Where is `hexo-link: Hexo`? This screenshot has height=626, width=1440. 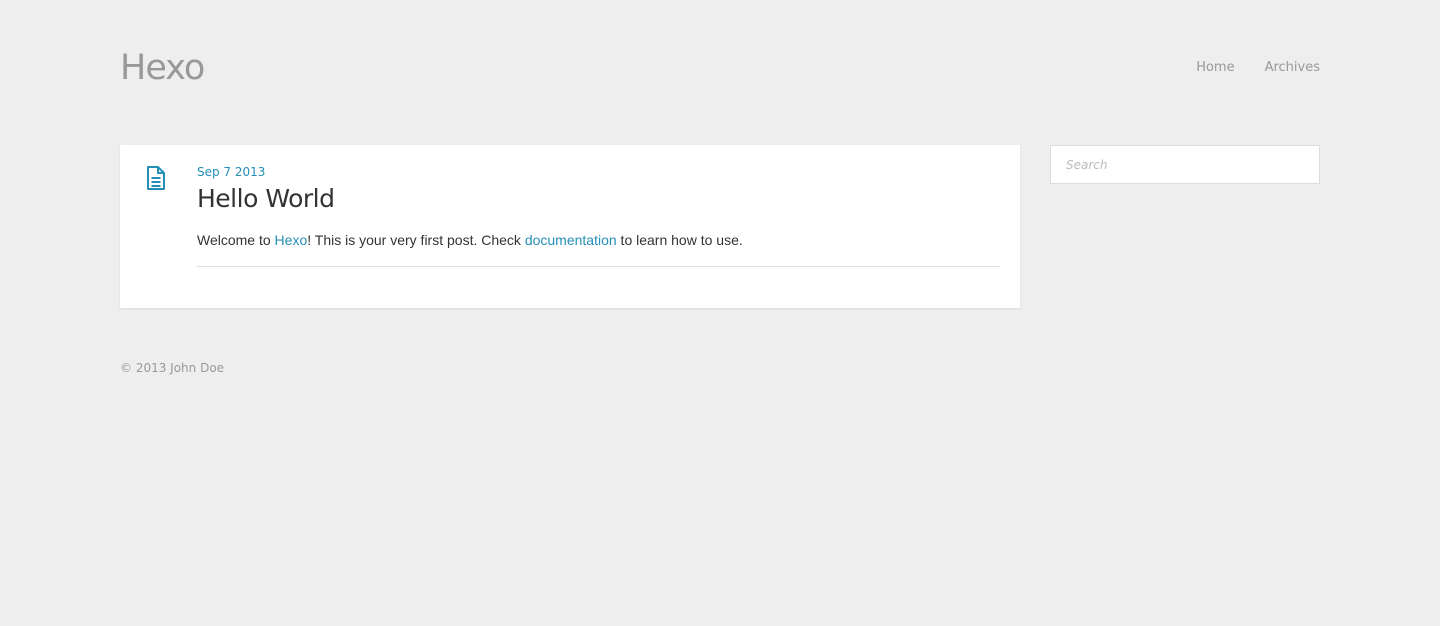 hexo-link: Hexo is located at coordinates (291, 240).